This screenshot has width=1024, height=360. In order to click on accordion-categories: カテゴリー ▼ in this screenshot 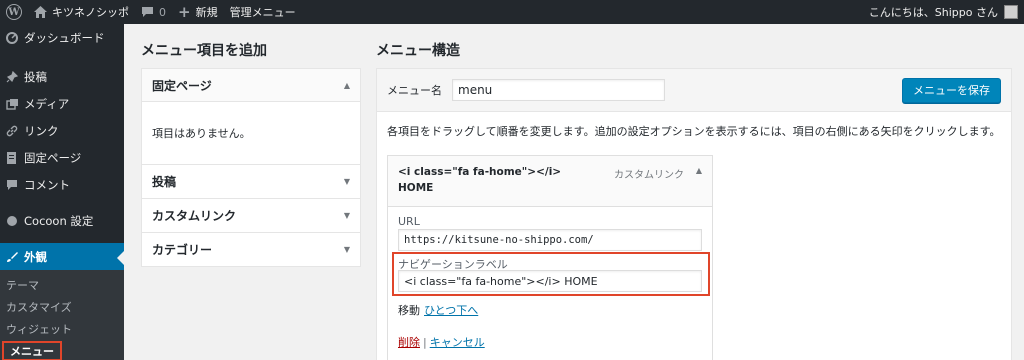, I will do `click(251, 250)`.